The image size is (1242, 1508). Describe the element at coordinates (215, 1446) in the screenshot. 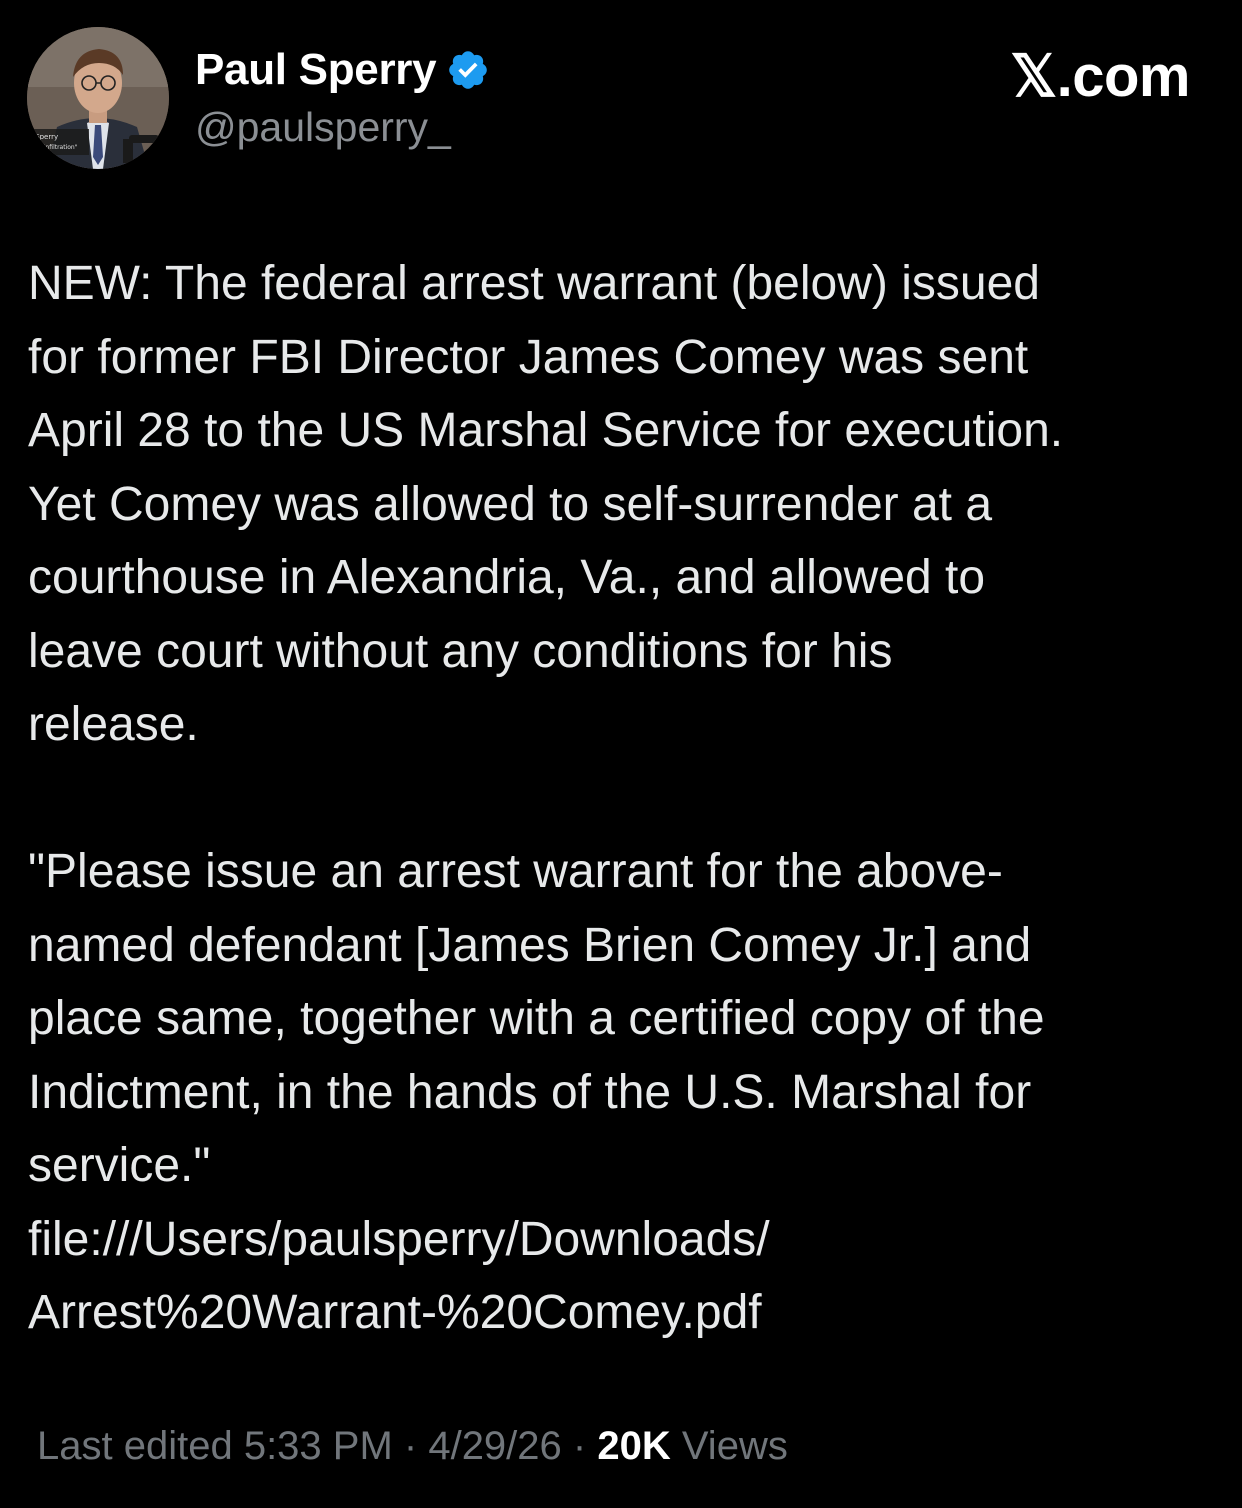

I see `edited-timestamp: Last edited 5:33 PM` at that location.